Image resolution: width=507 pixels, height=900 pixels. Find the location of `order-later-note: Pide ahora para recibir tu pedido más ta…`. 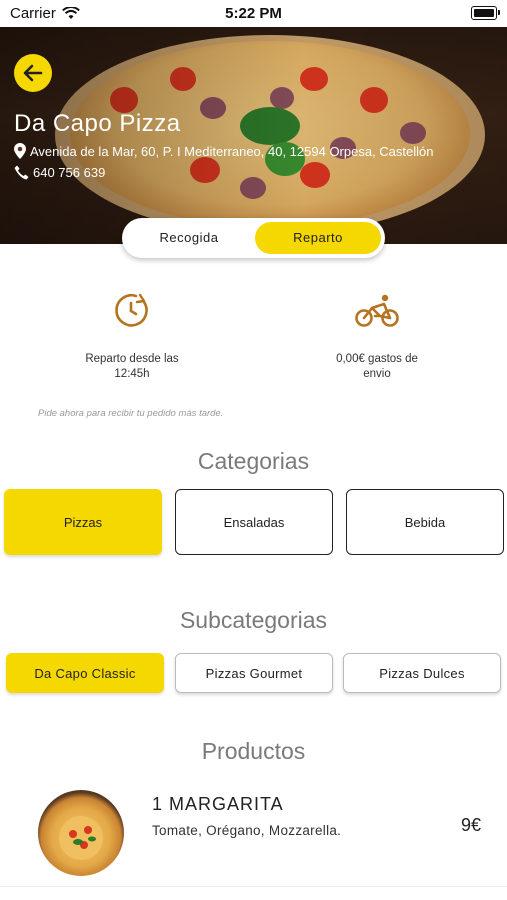

order-later-note: Pide ahora para recibir tu pedido más ta… is located at coordinates (131, 413).